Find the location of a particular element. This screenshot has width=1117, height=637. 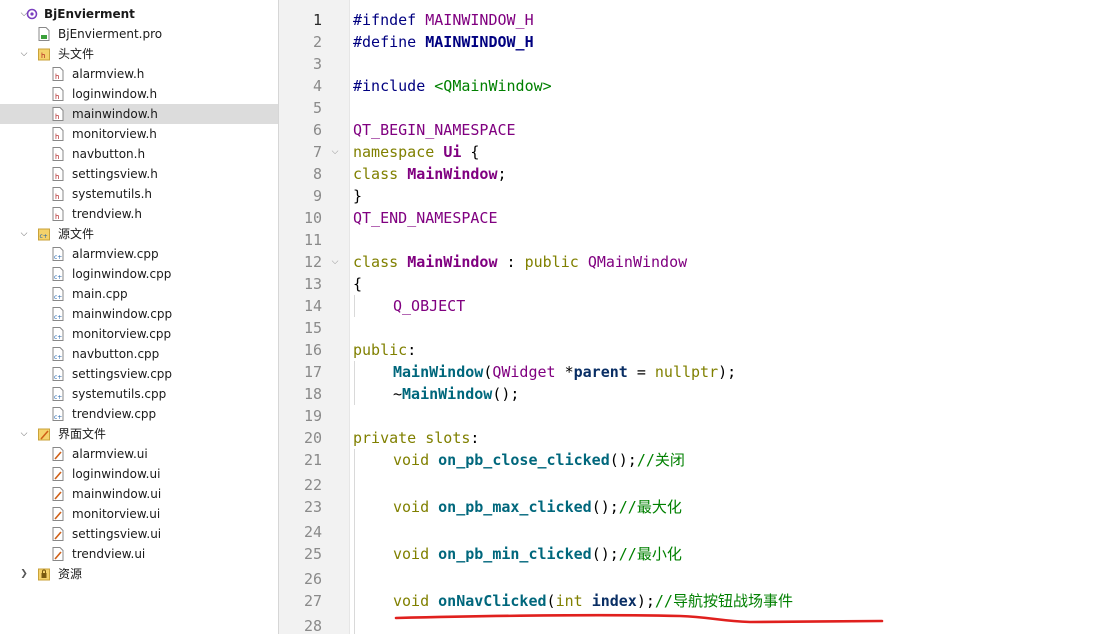

tree-item-source-file: c+ alarmview.cpp is located at coordinates (139, 254).